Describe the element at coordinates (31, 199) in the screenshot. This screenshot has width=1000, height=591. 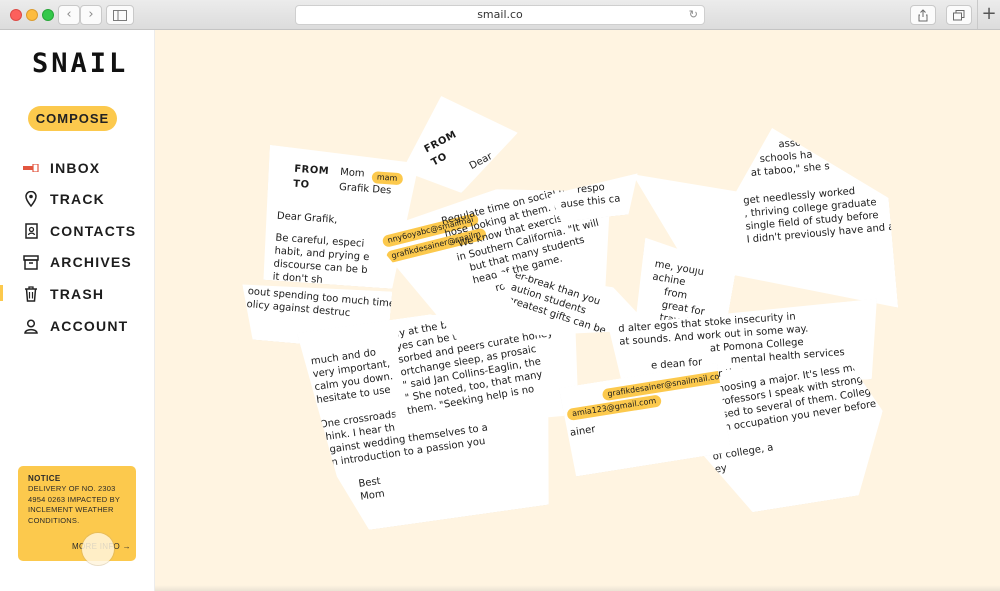
I see `map-pin-icon` at that location.